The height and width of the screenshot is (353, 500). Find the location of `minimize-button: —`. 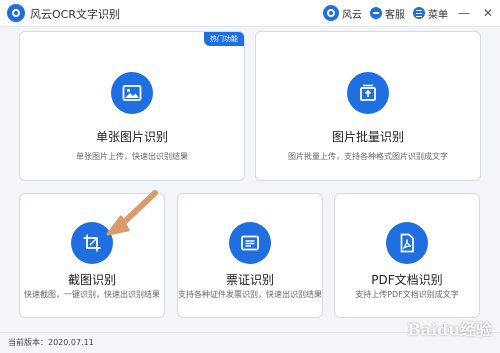

minimize-button: — is located at coordinates (464, 13).